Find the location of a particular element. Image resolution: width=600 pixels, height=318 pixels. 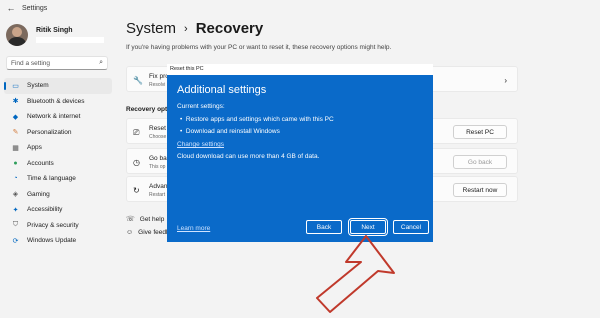

help-link: ☏ Get help is located at coordinates (145, 219).